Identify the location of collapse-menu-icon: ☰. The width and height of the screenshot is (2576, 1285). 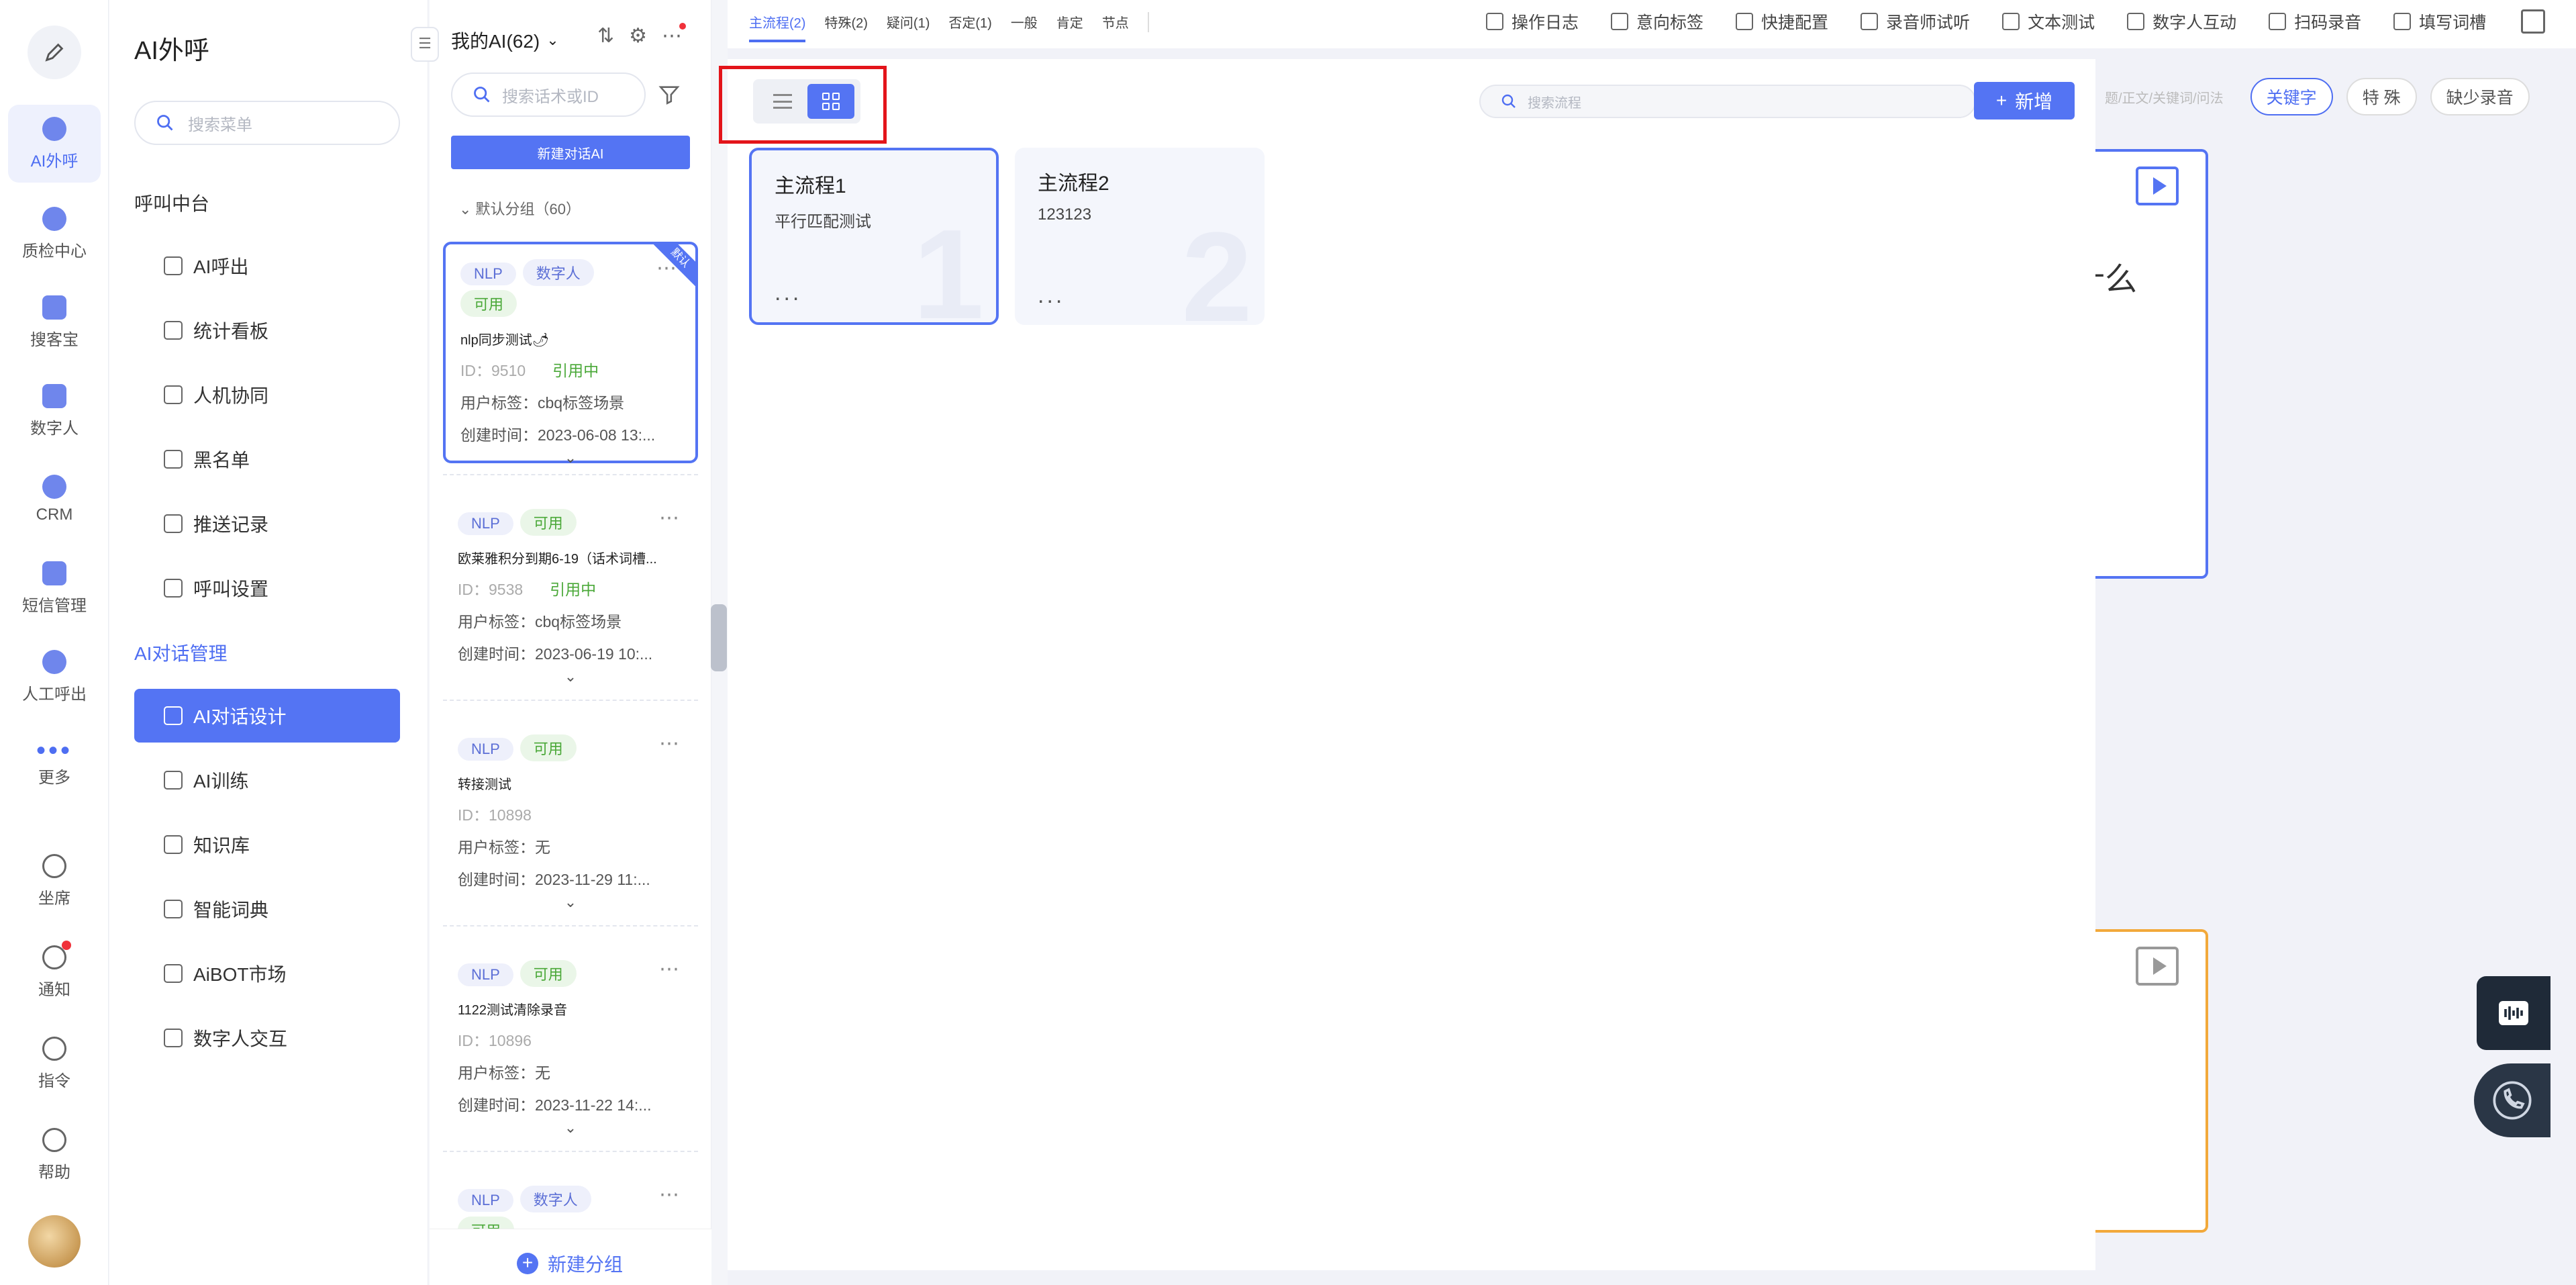
(425, 44).